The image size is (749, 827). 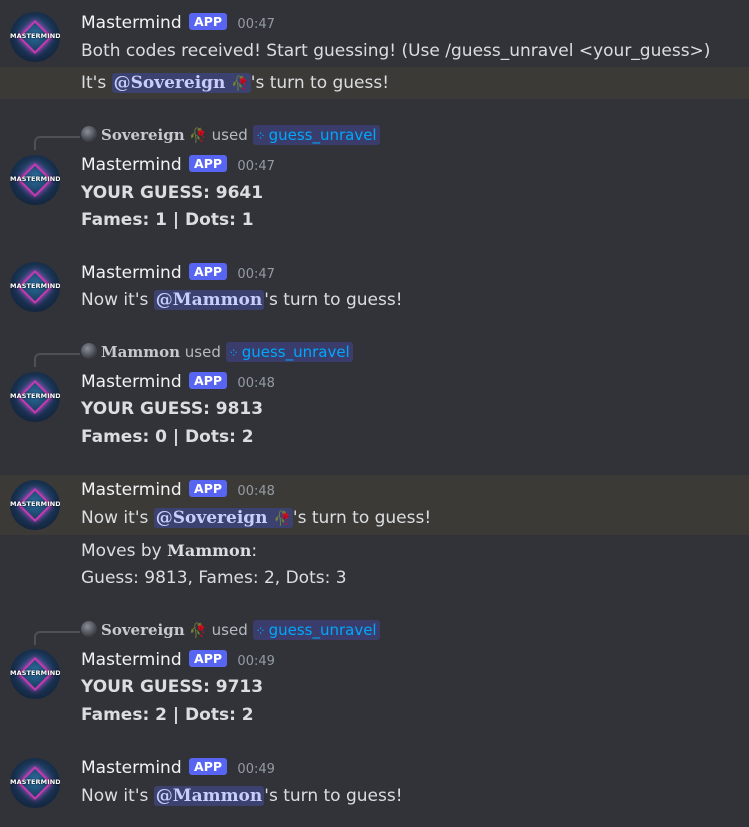 What do you see at coordinates (172, 409) in the screenshot?
I see `guess-text: YOUR GUESS: 9813` at bounding box center [172, 409].